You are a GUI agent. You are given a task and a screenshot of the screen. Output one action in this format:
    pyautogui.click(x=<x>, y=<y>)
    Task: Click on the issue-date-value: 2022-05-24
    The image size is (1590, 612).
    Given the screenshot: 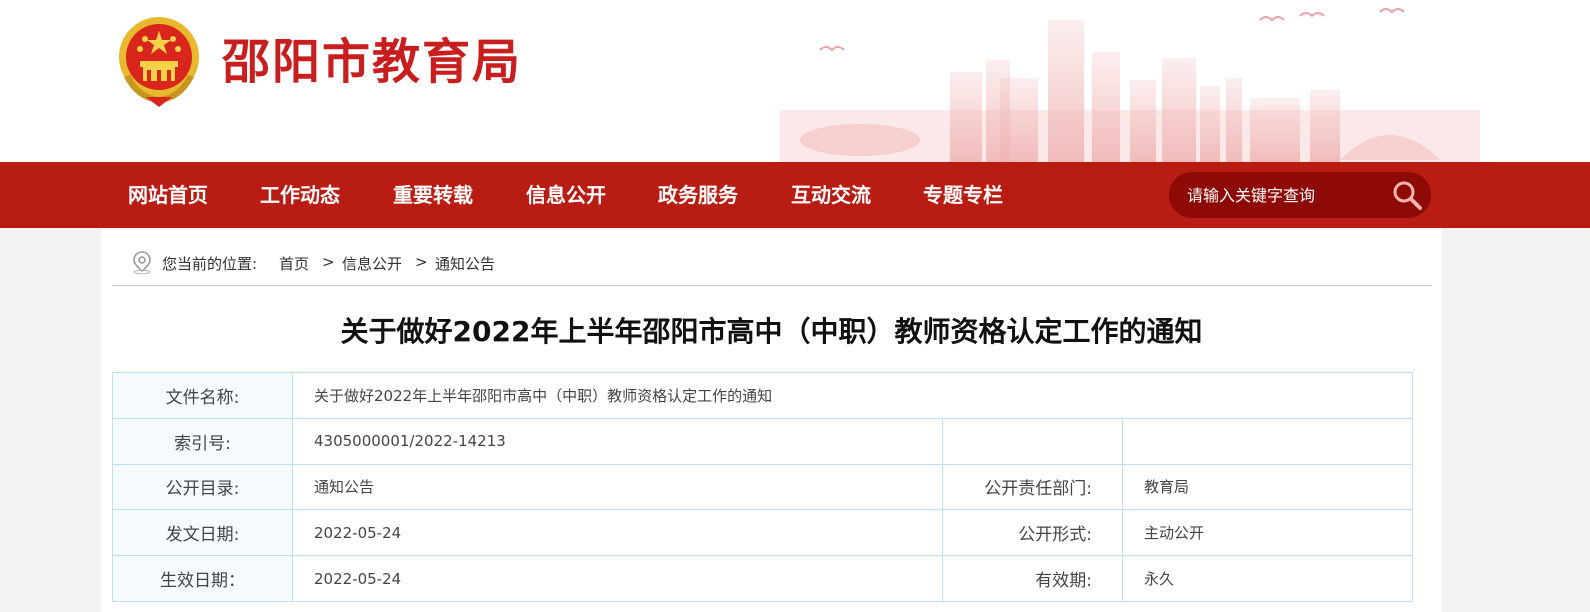 What is the action you would take?
    pyautogui.click(x=617, y=533)
    